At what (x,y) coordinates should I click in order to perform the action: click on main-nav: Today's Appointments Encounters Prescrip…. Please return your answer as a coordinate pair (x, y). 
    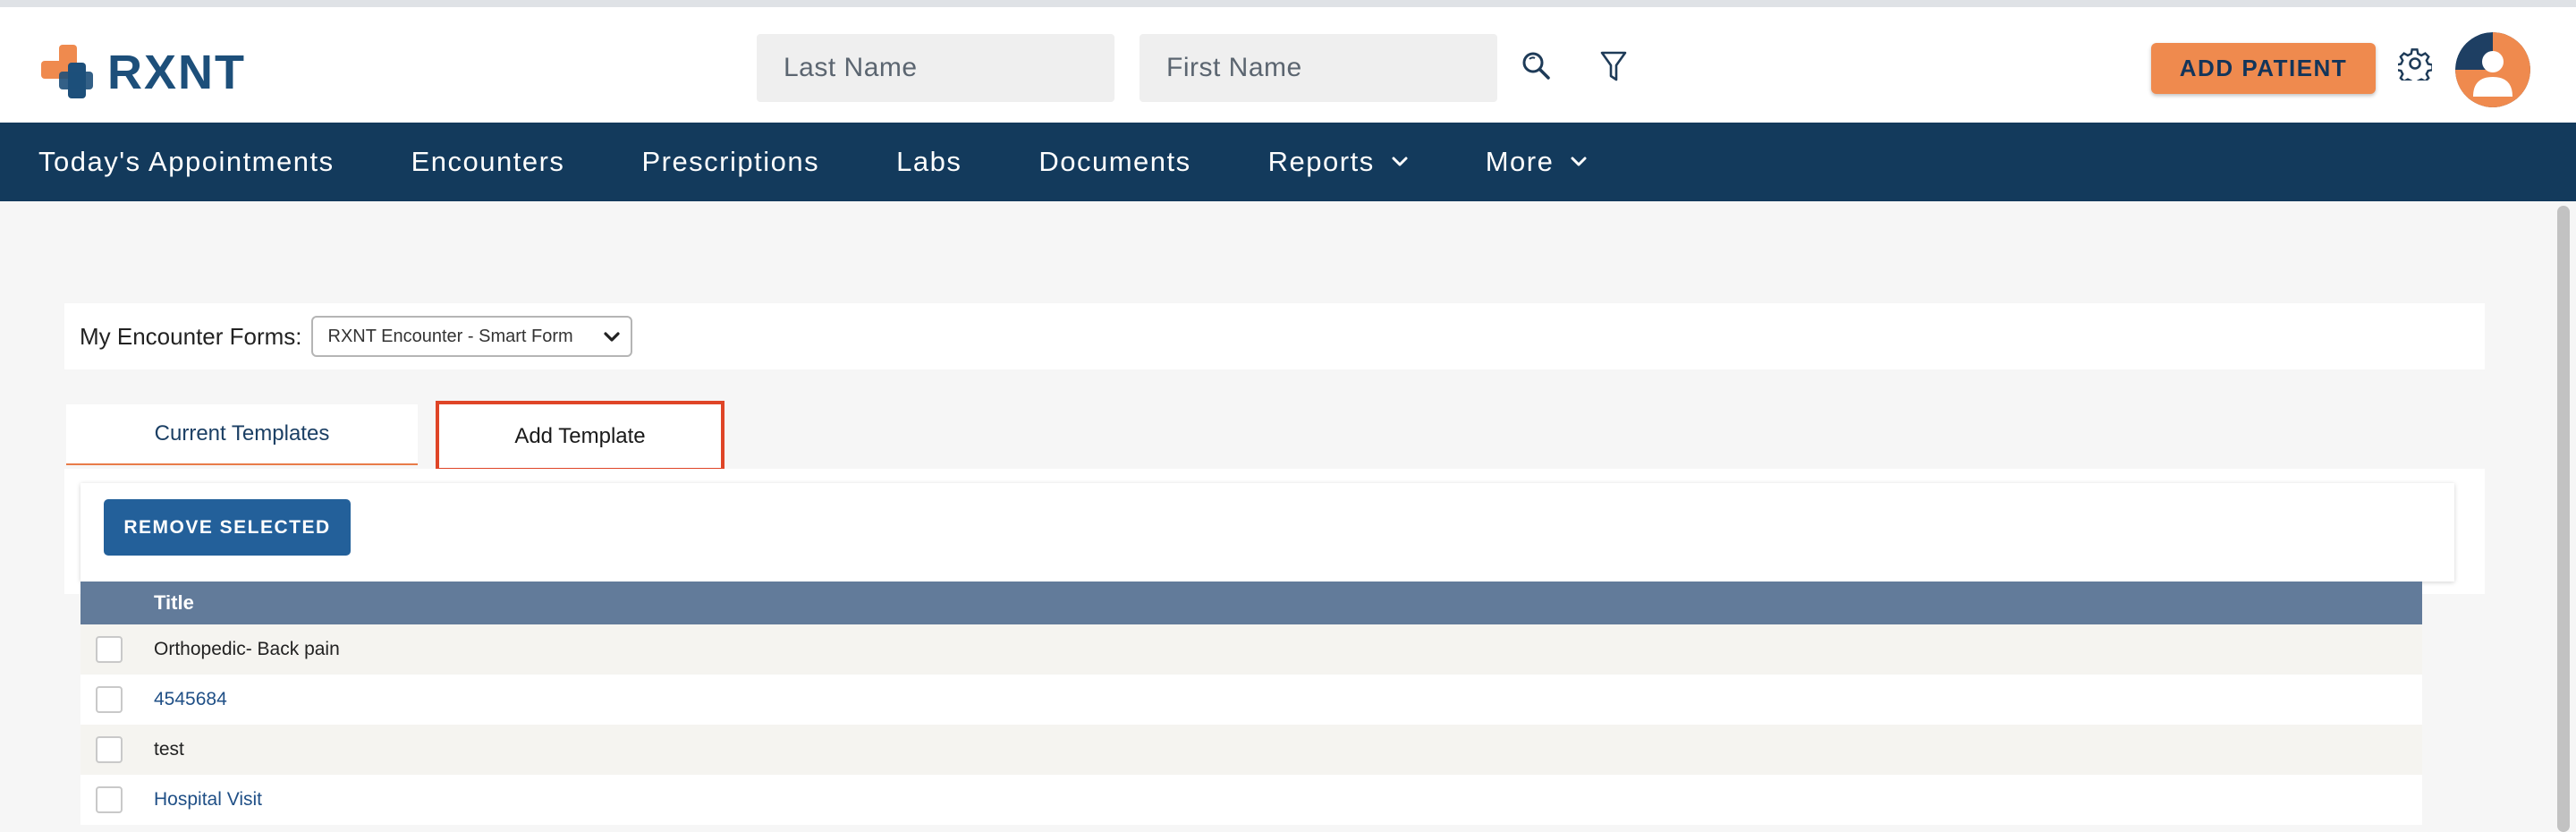
    Looking at the image, I should click on (1288, 162).